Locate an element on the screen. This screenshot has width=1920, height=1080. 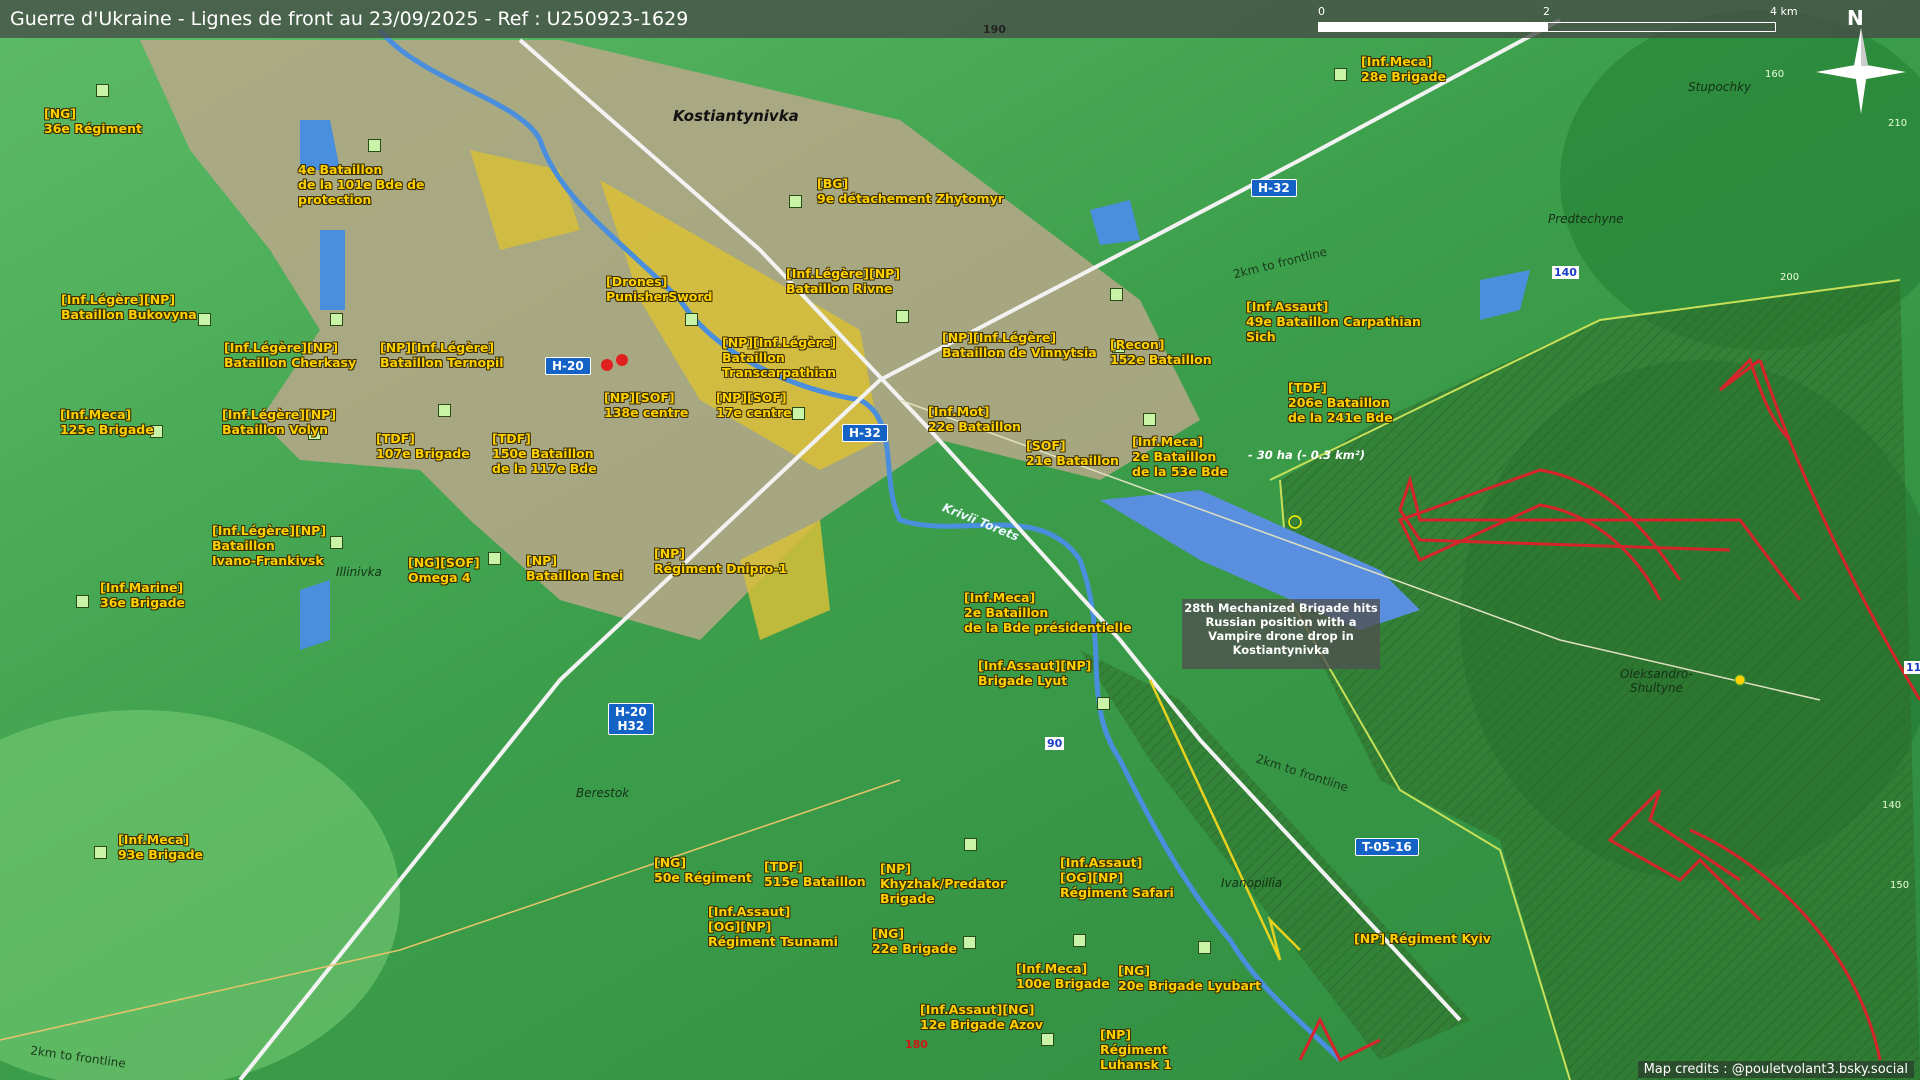
unit-name: 107e Brigade is located at coordinates (423, 453).